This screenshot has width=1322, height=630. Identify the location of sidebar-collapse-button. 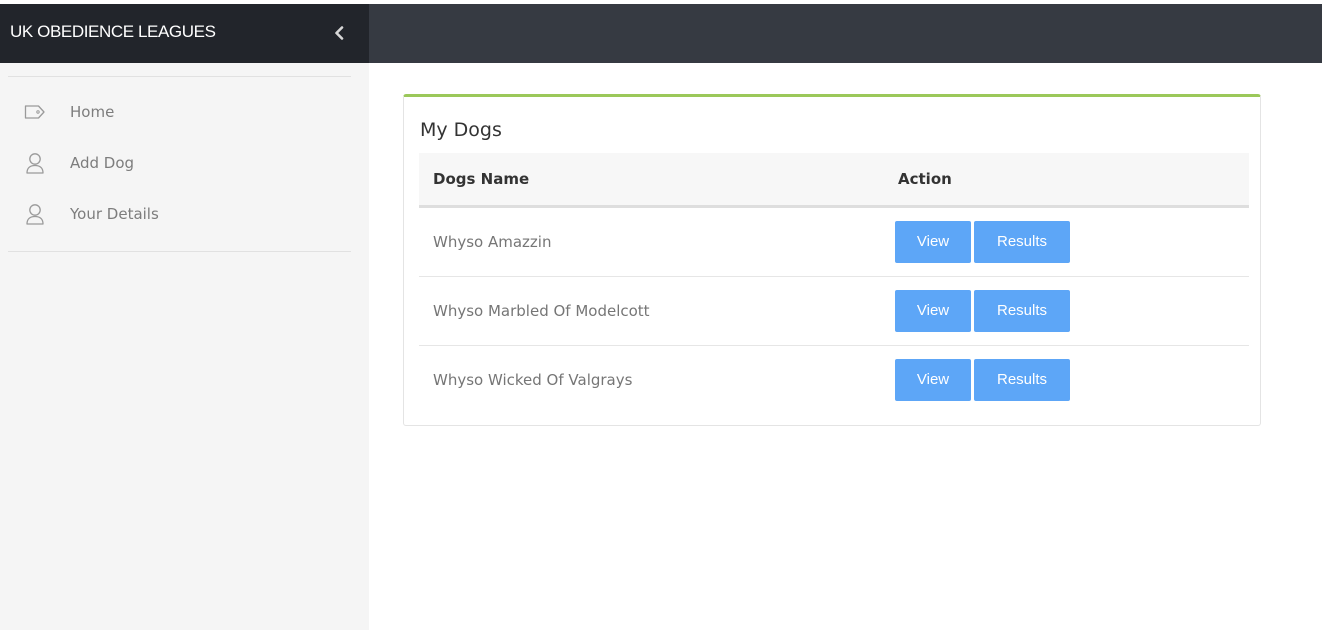
(339, 33).